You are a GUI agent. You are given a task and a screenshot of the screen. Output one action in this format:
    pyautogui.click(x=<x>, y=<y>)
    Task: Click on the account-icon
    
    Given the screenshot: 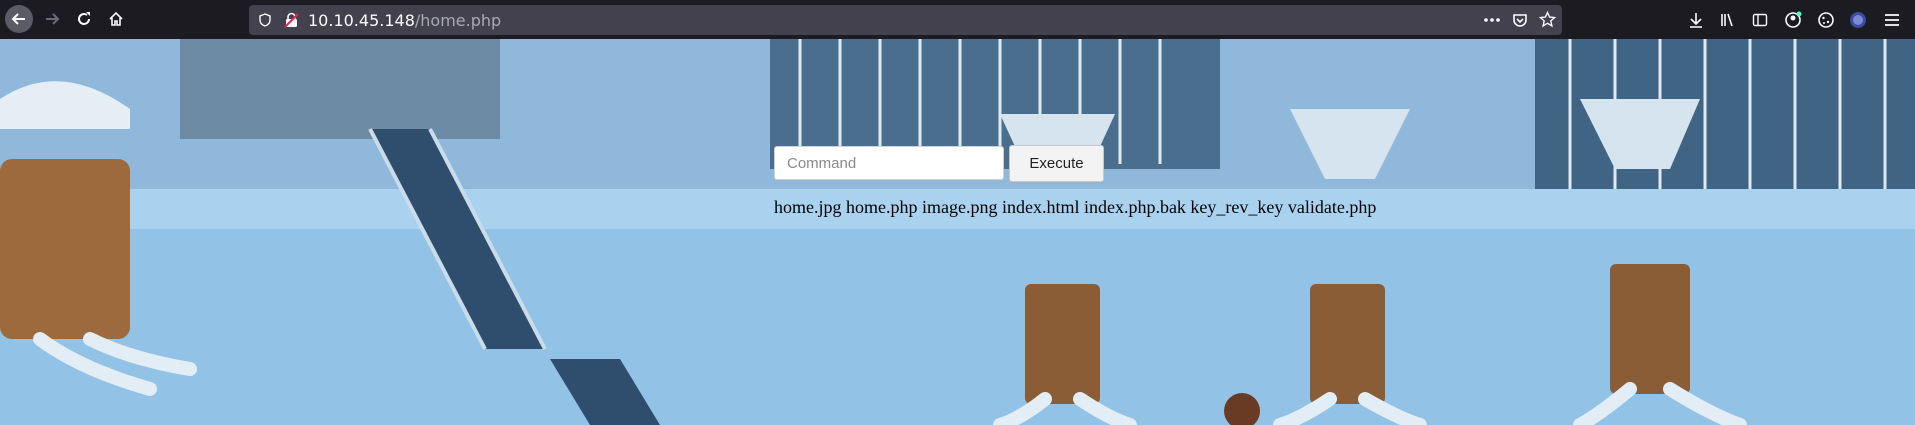 What is the action you would take?
    pyautogui.click(x=1793, y=19)
    